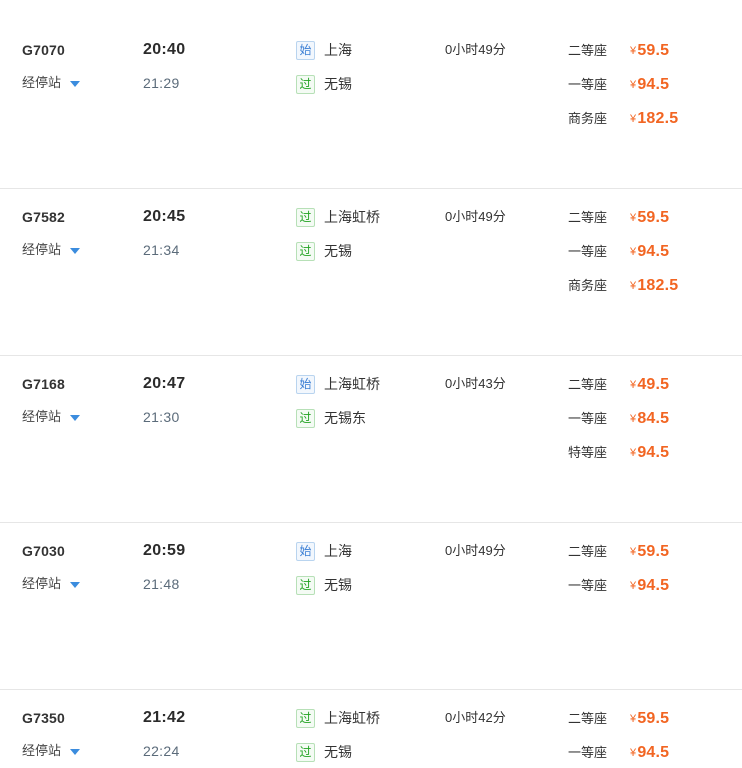  I want to click on arrival-station-name: 无锡, so click(338, 84).